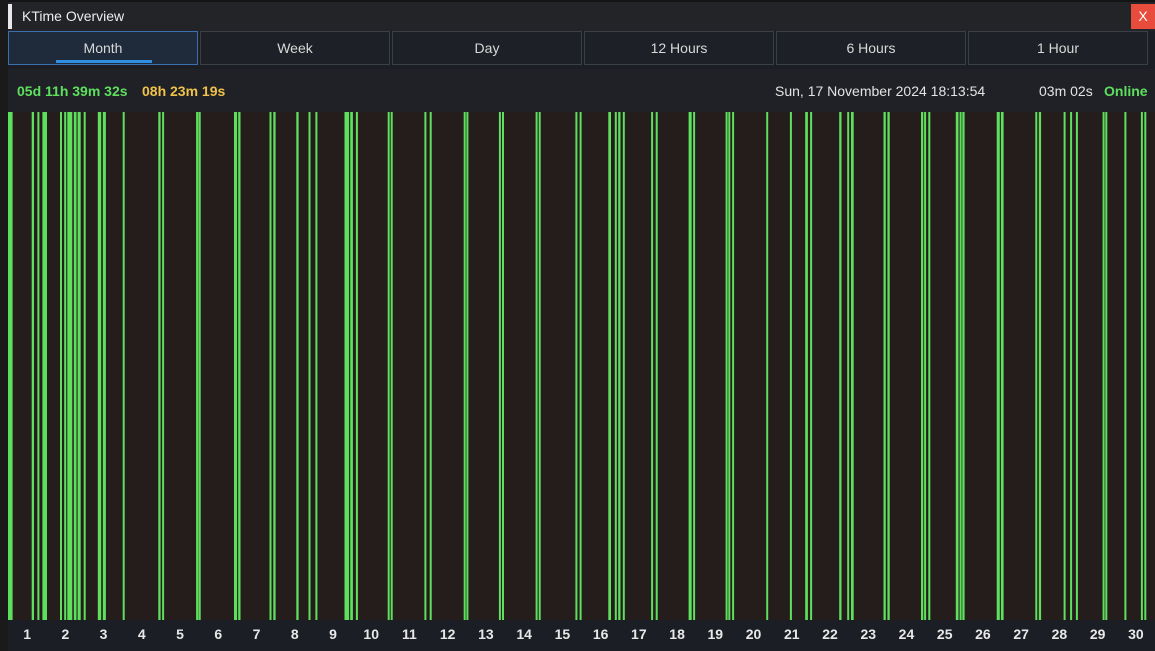 Image resolution: width=1155 pixels, height=651 pixels. What do you see at coordinates (10, 16) in the screenshot?
I see `title-accent-bar` at bounding box center [10, 16].